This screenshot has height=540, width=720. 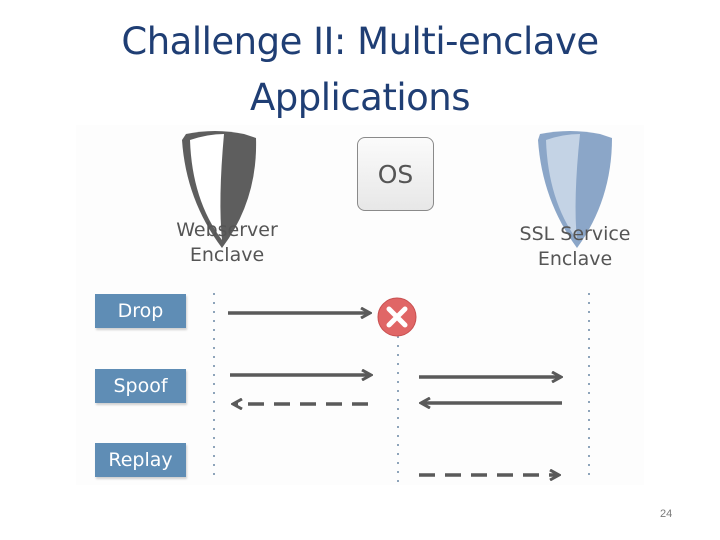 What do you see at coordinates (227, 243) in the screenshot?
I see `webserver-enclave-label: Webserver Enclave` at bounding box center [227, 243].